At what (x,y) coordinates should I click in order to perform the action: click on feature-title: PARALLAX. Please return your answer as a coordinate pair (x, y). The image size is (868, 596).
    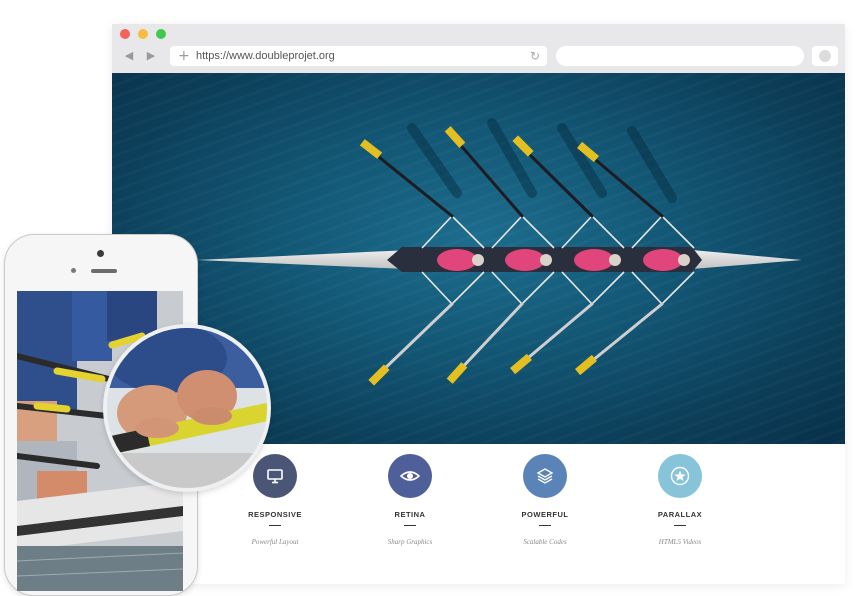
    Looking at the image, I should click on (680, 514).